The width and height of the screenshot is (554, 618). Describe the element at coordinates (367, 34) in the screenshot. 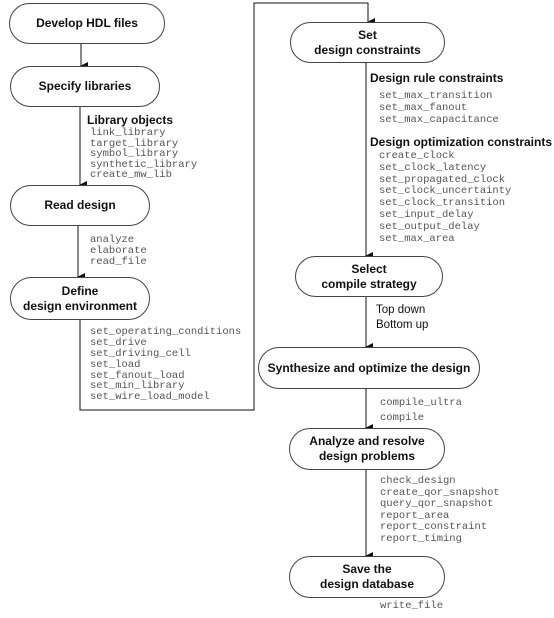

I see `text-line: Set` at that location.